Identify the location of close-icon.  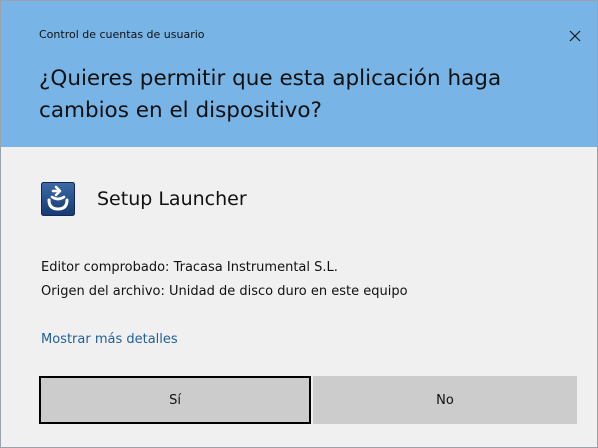
(575, 36).